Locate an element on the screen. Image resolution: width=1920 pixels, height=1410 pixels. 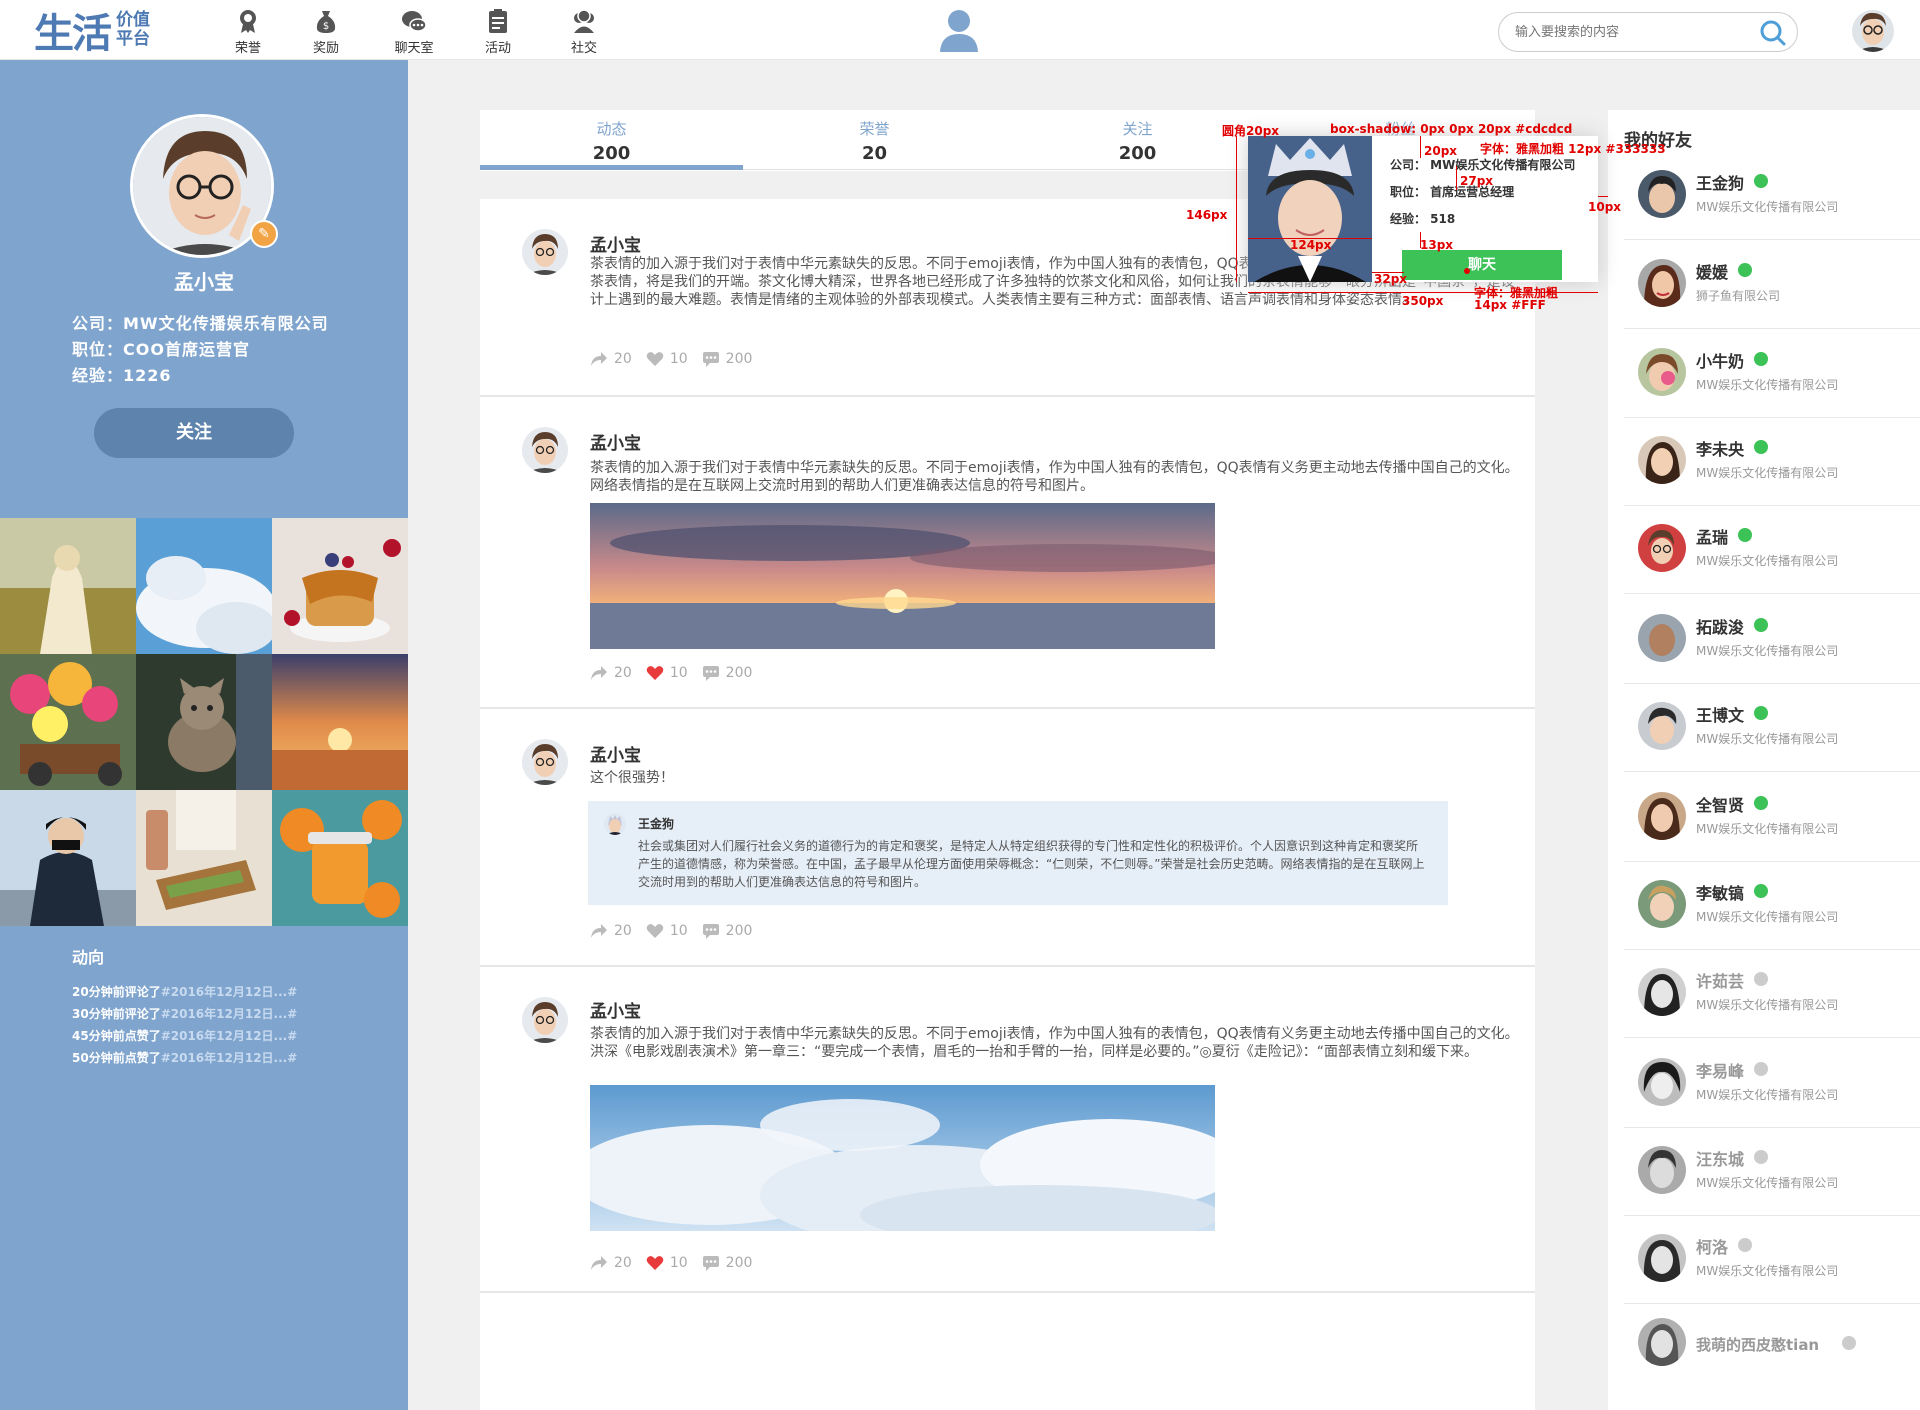
friend-item: 王博文 MW娱乐文化传播有限公司 is located at coordinates (1772, 728).